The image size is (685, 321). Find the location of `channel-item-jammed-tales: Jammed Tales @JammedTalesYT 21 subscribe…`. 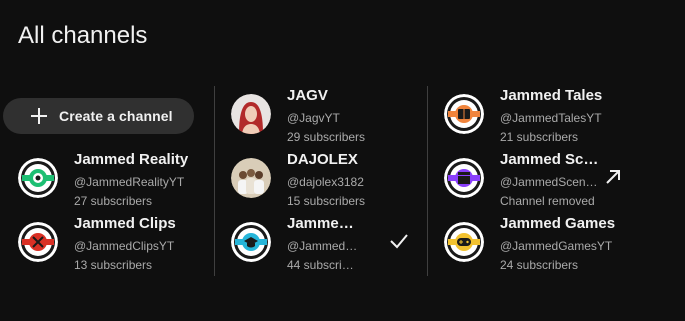

channel-item-jammed-tales: Jammed Tales @JammedTalesYT 21 subscribe… is located at coordinates (544, 120).